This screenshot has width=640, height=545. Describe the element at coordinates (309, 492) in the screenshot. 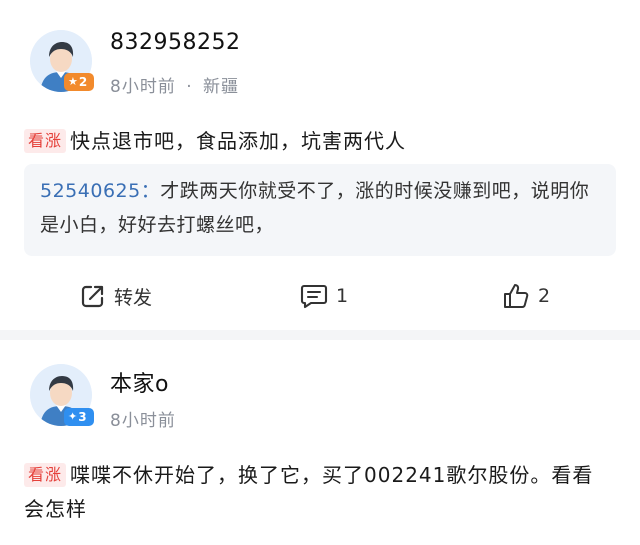

I see `post-text: 喋喋不休开始了，换了它，买了002241歌尔股份。看看会怎样` at that location.